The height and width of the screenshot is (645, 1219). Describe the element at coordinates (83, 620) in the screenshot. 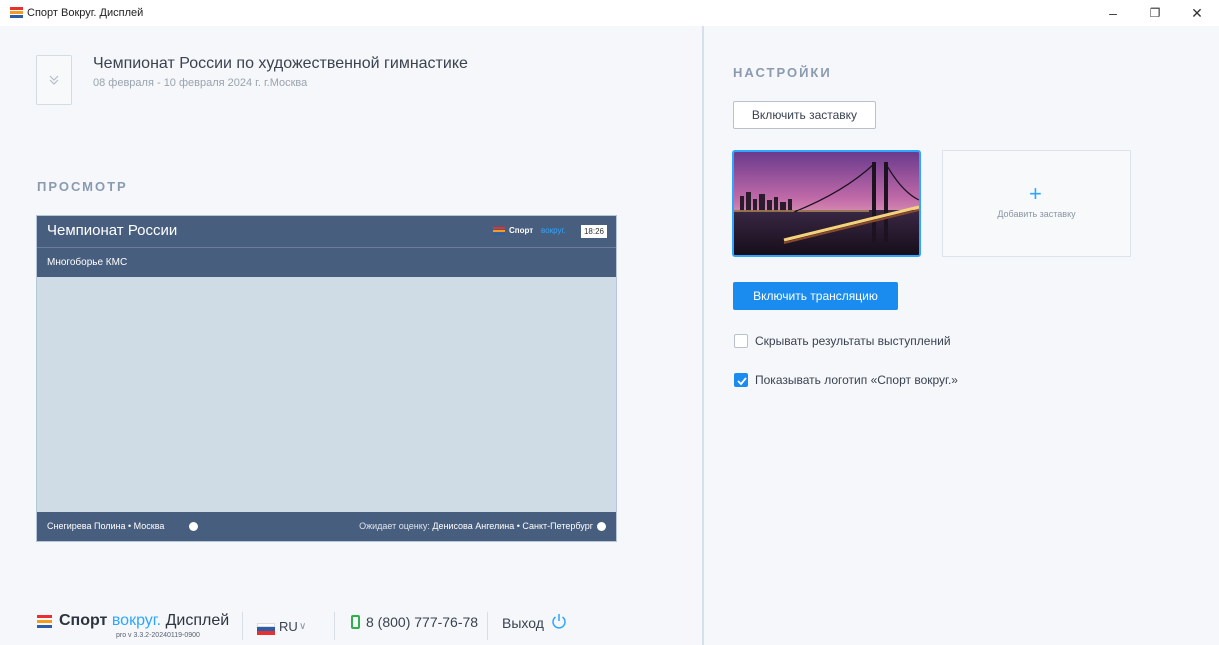

I see `brand-main: Спорт` at that location.